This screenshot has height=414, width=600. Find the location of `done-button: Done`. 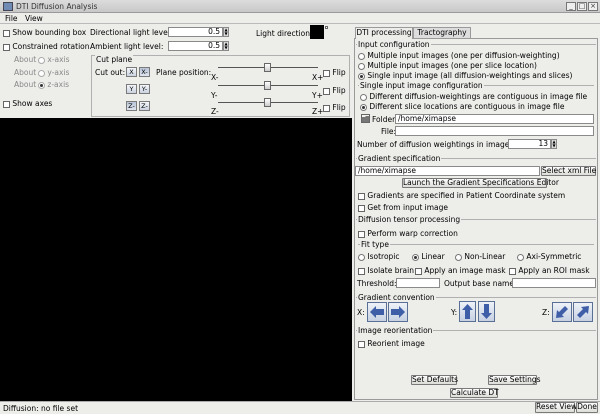

done-button: Done is located at coordinates (587, 407).